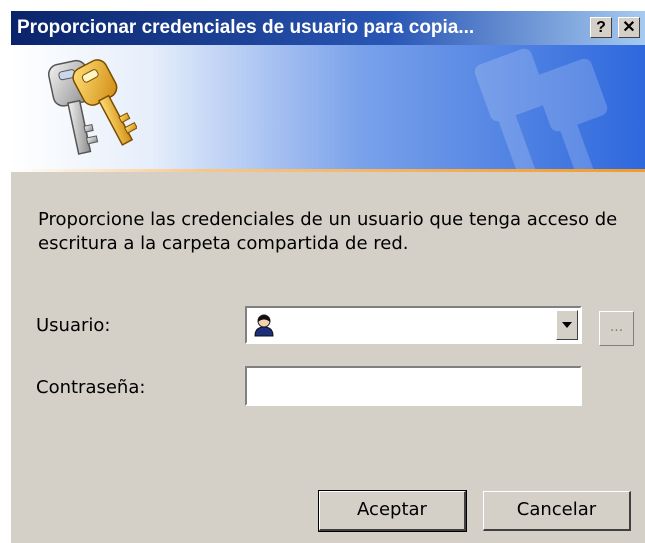 This screenshot has height=543, width=645. I want to click on ok-button: Aceptar, so click(392, 511).